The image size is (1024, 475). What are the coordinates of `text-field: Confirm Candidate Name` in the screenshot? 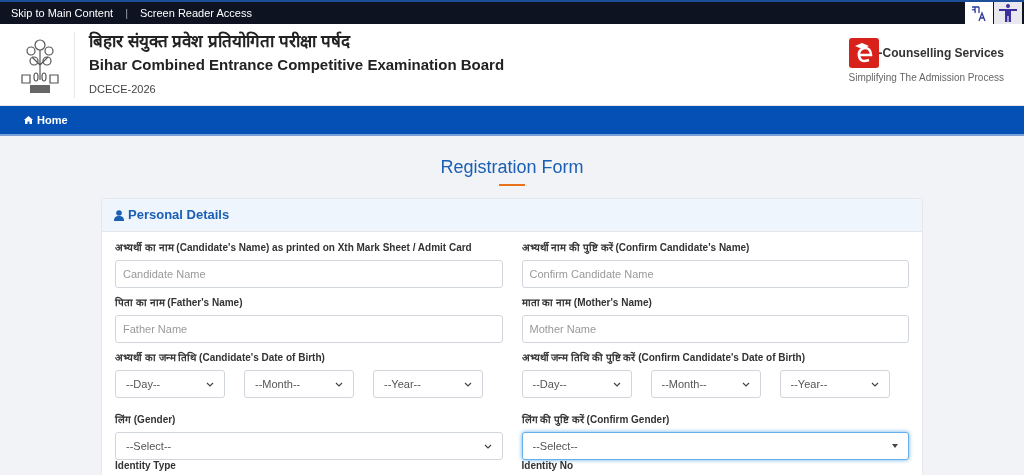 It's located at (715, 274).